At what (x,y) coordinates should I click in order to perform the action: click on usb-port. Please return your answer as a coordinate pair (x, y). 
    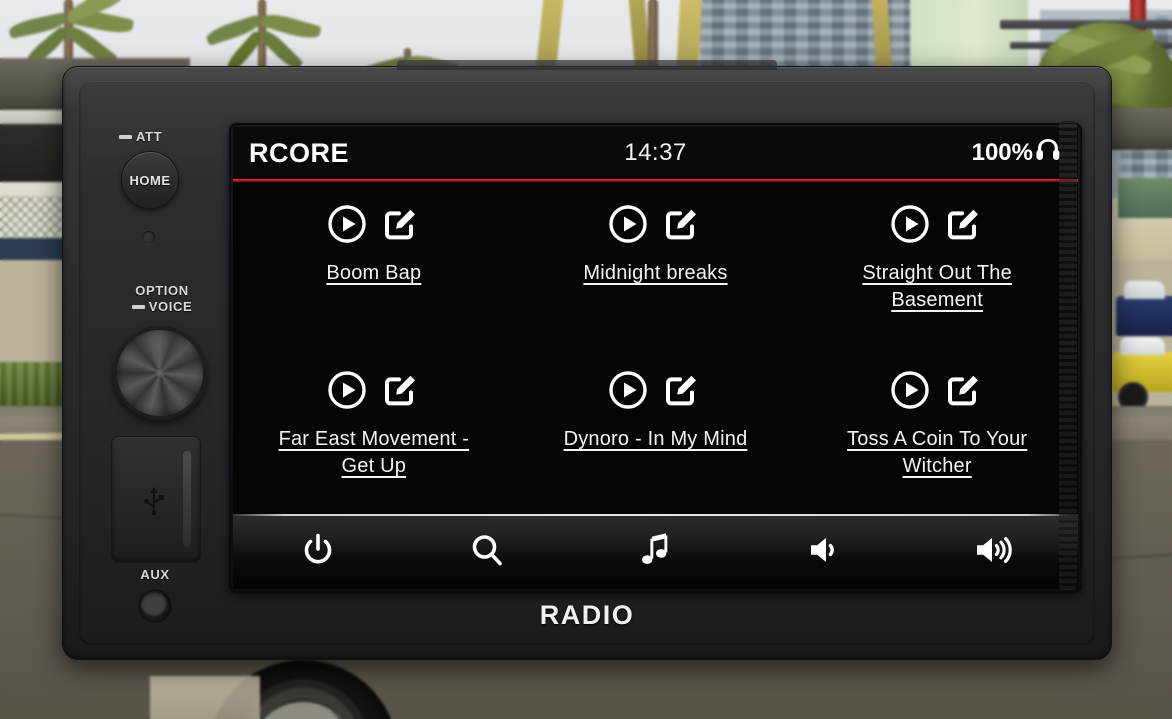
    Looking at the image, I should click on (156, 499).